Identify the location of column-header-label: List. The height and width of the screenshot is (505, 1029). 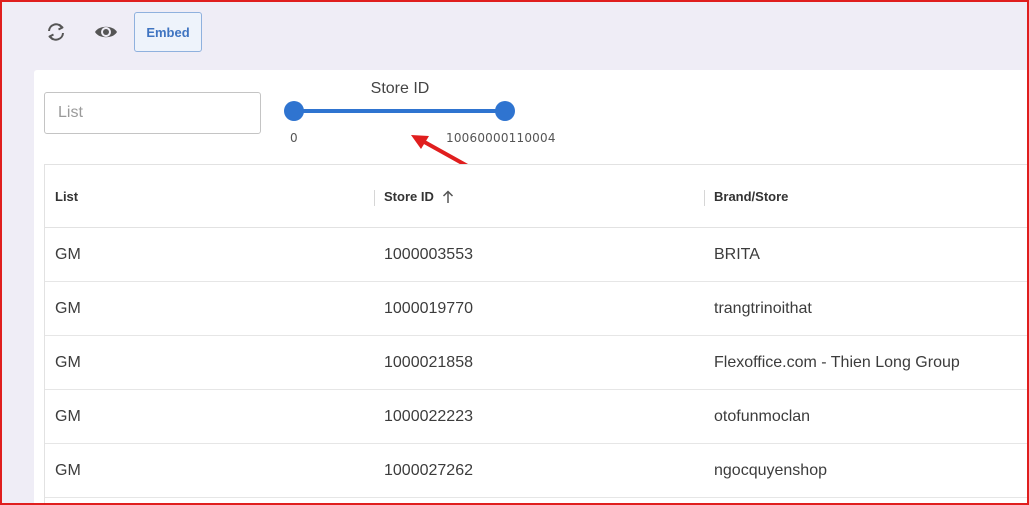
(67, 196).